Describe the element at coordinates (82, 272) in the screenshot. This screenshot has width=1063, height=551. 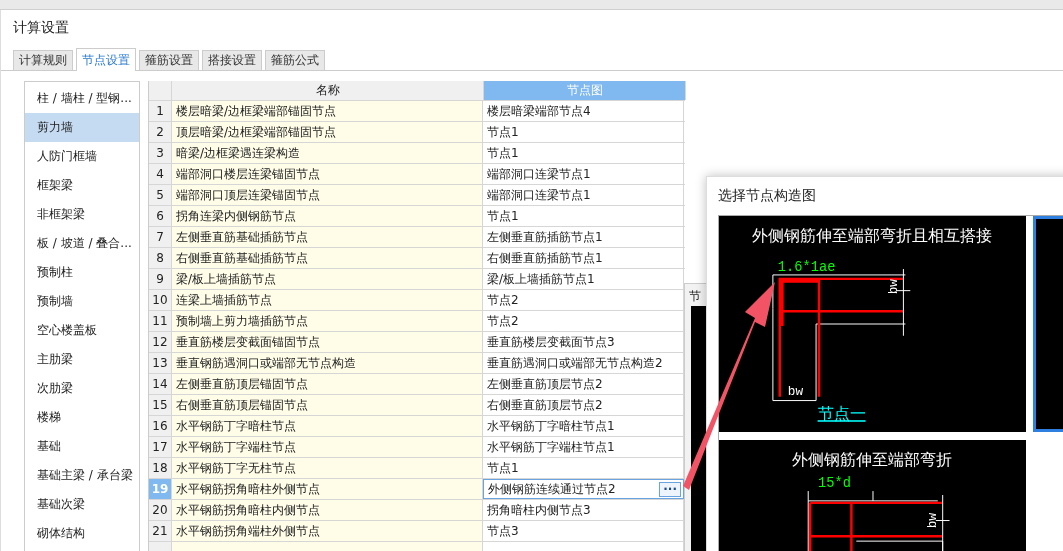
I see `sidebar-item: 预制柱` at that location.